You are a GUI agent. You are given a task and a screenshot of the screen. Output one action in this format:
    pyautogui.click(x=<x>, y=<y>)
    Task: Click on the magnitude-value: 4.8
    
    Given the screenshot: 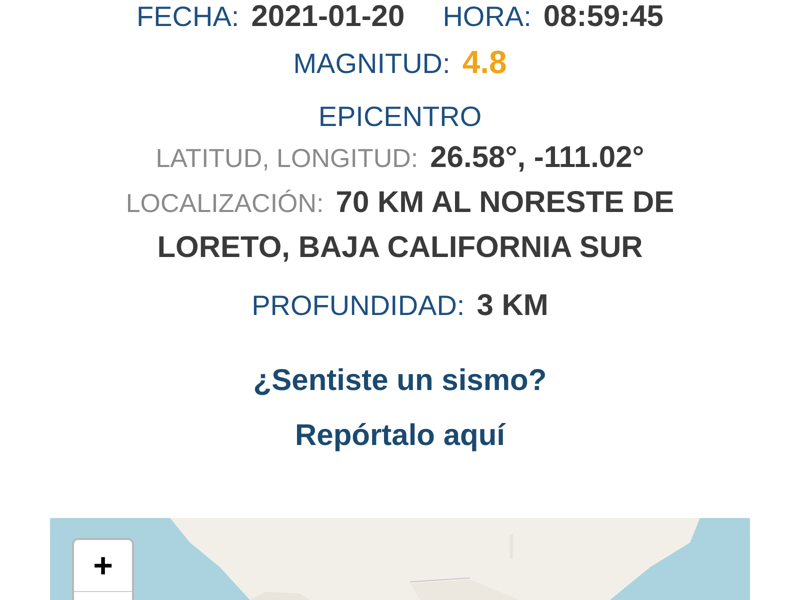 What is the action you would take?
    pyautogui.click(x=484, y=62)
    